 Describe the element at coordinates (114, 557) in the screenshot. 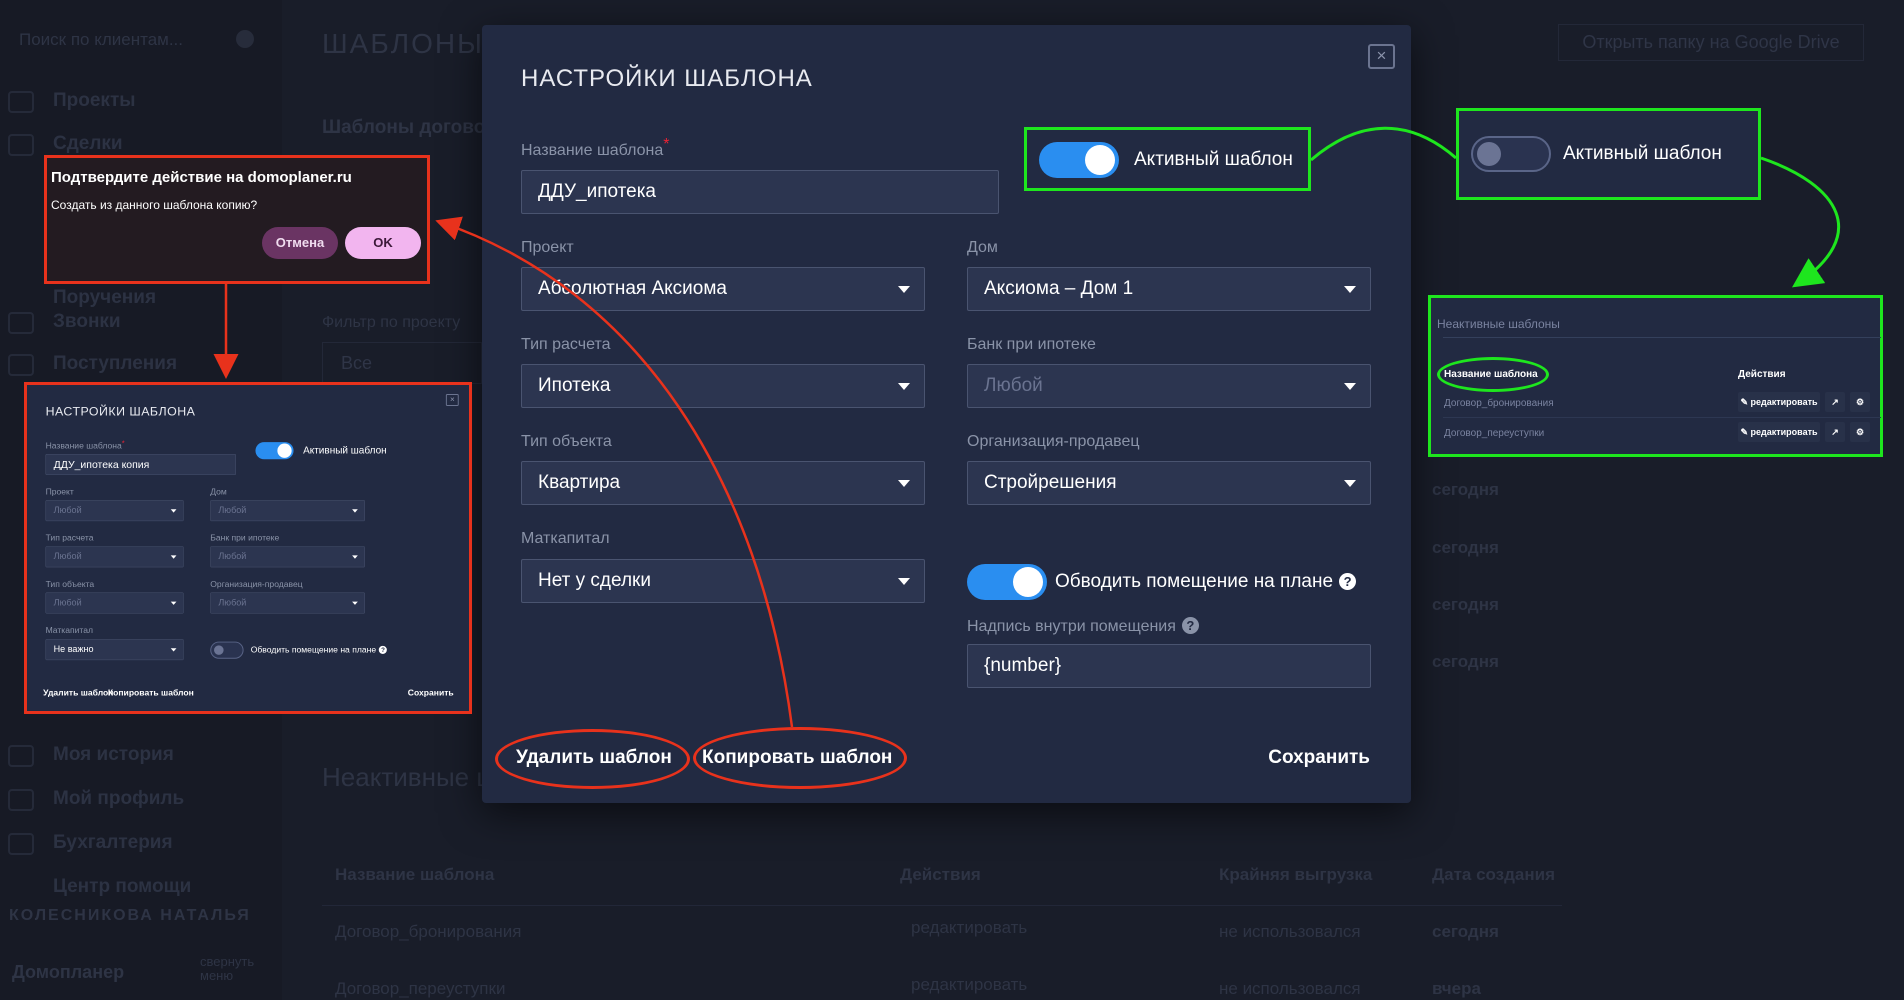

I see `payment-type-select: Любой` at that location.